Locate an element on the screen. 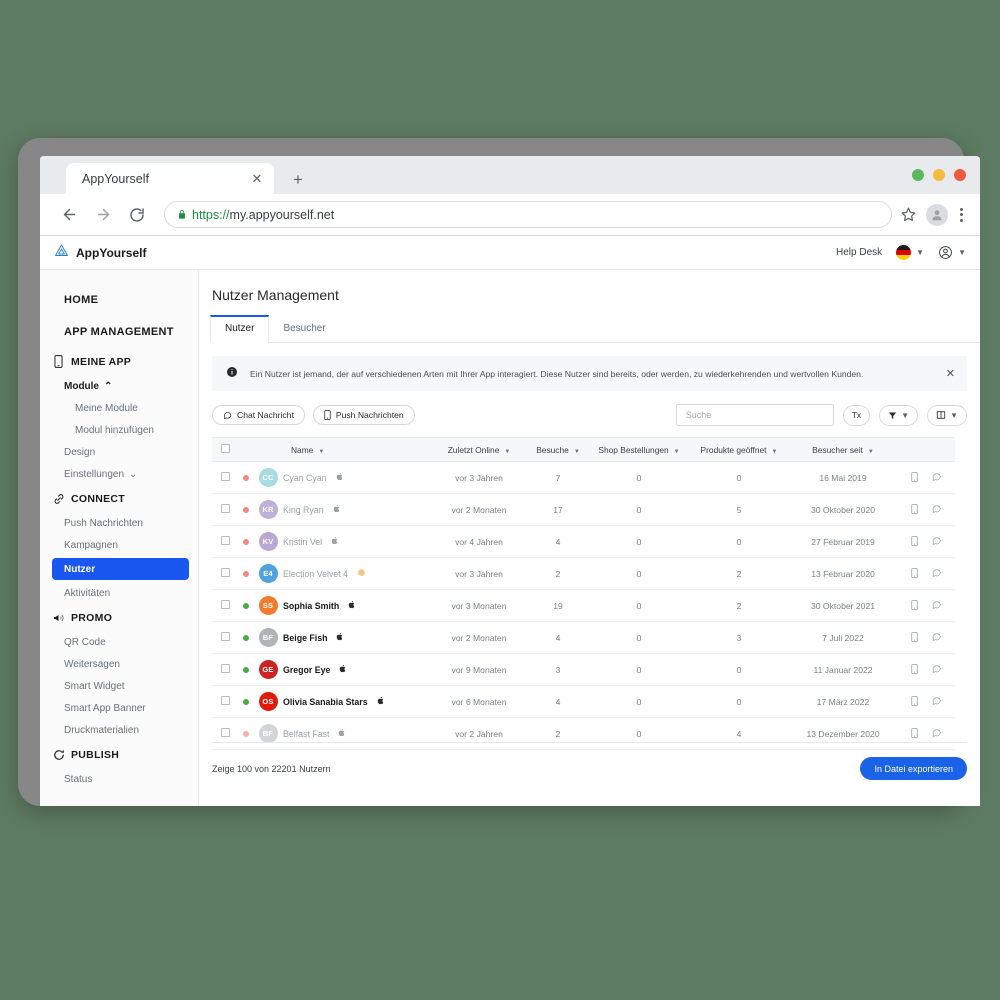 The height and width of the screenshot is (1000, 1000). push-message-button: Push Nachrichten is located at coordinates (363, 415).